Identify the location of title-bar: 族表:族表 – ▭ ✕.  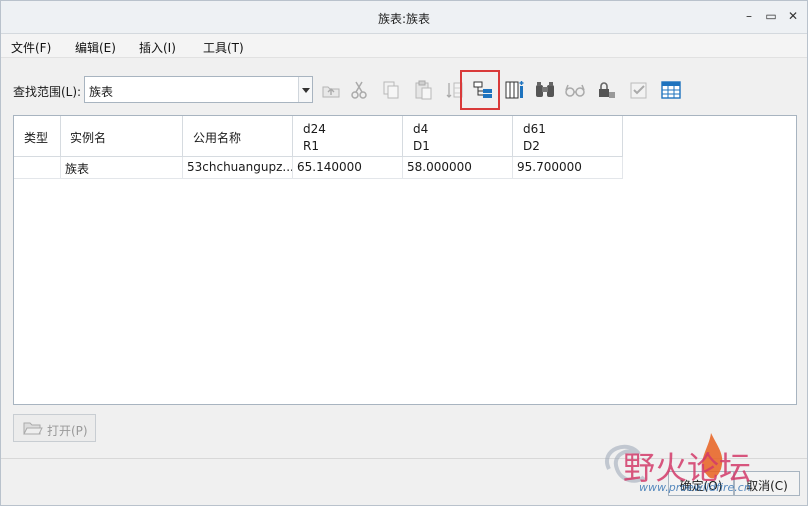
(404, 17).